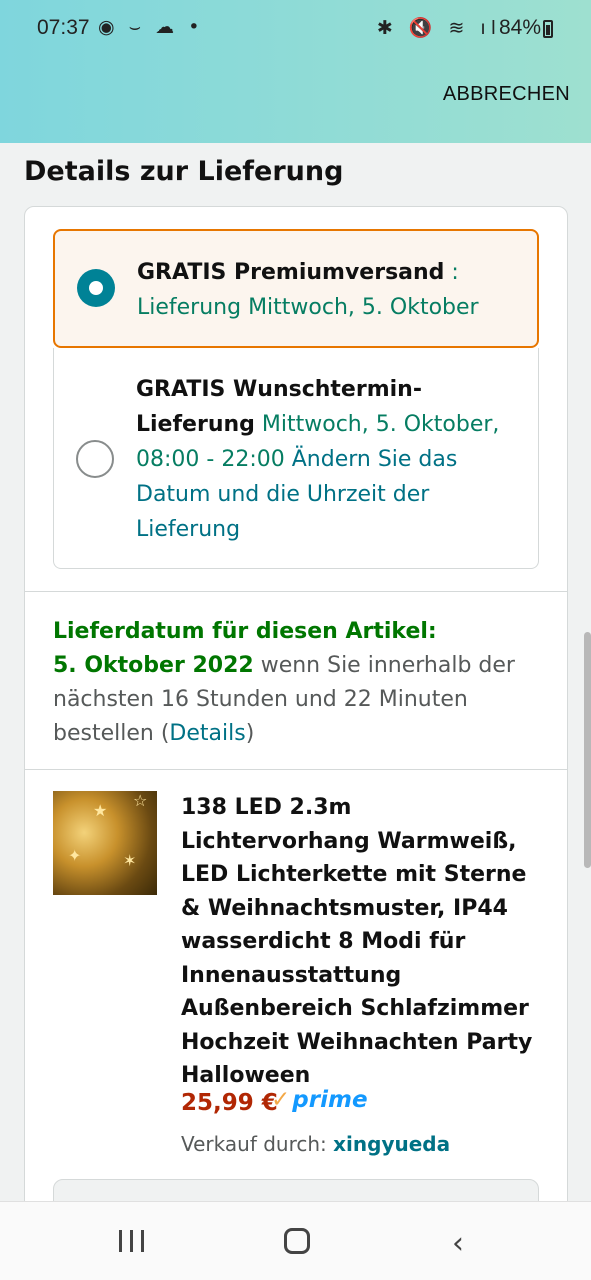 The width and height of the screenshot is (591, 1280). What do you see at coordinates (245, 631) in the screenshot?
I see `delivery-date-heading: Lieferdatum für diesen Artikel:` at bounding box center [245, 631].